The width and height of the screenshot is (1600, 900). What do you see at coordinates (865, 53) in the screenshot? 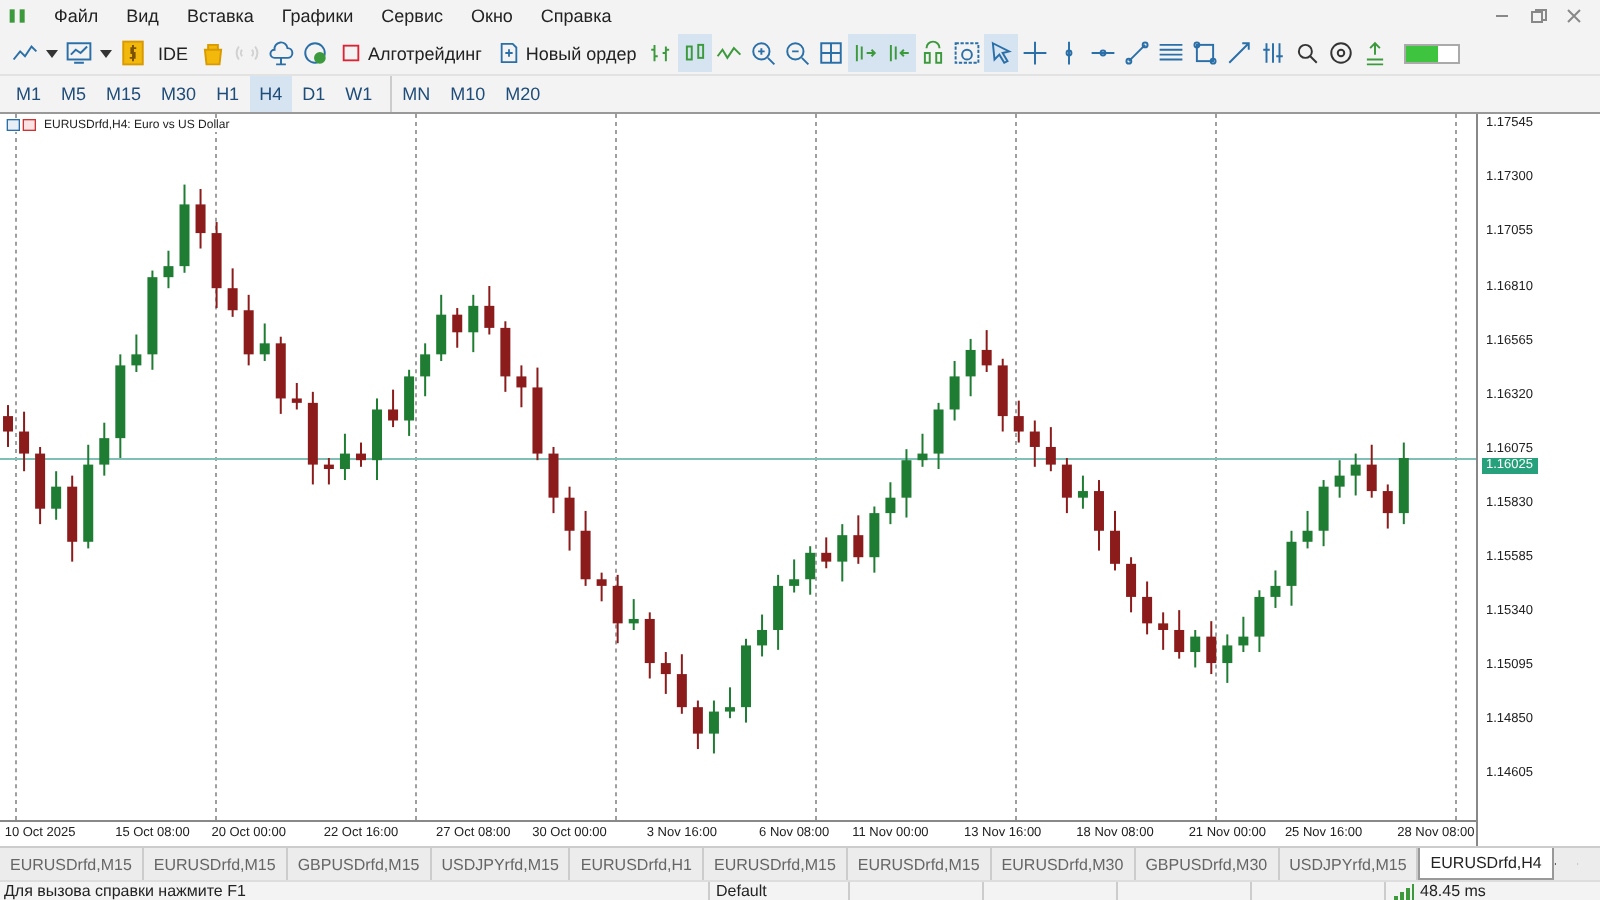
I see `autoscroll-icon` at bounding box center [865, 53].